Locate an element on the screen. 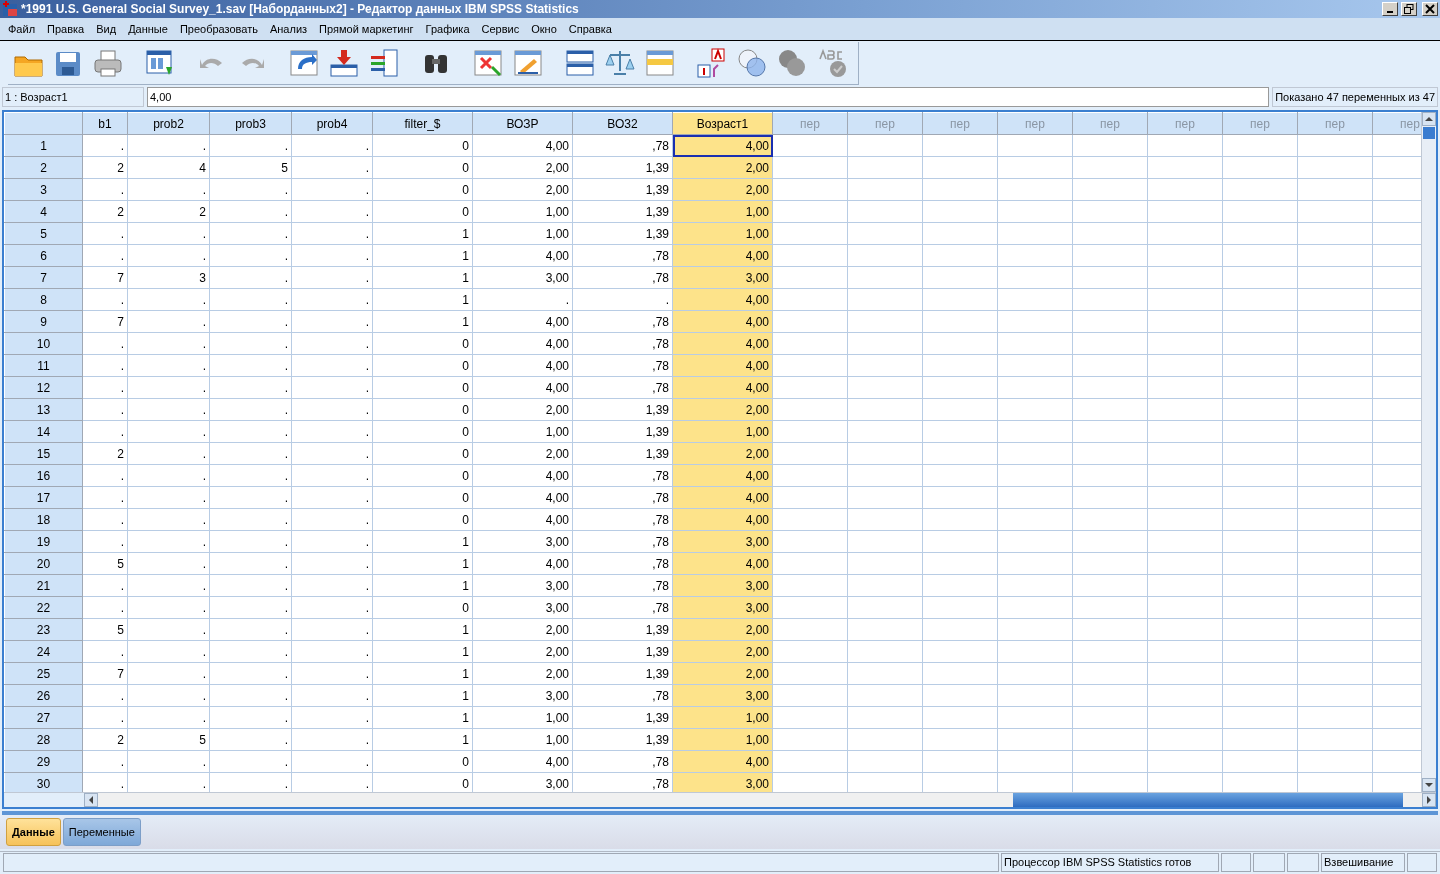 This screenshot has width=1440, height=874. scroll-down-button is located at coordinates (1429, 785).